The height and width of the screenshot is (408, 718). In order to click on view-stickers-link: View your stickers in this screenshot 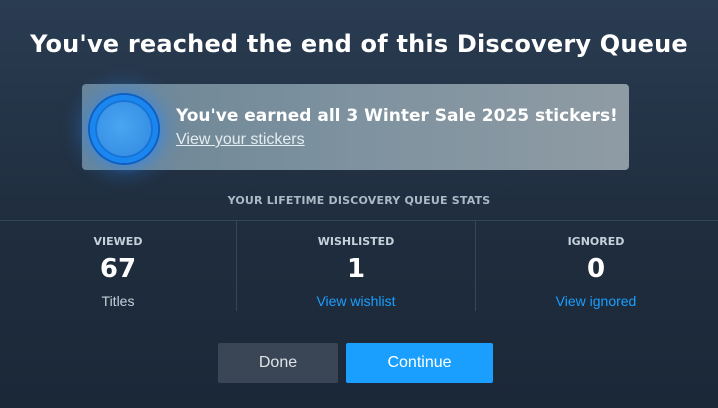, I will do `click(240, 140)`.